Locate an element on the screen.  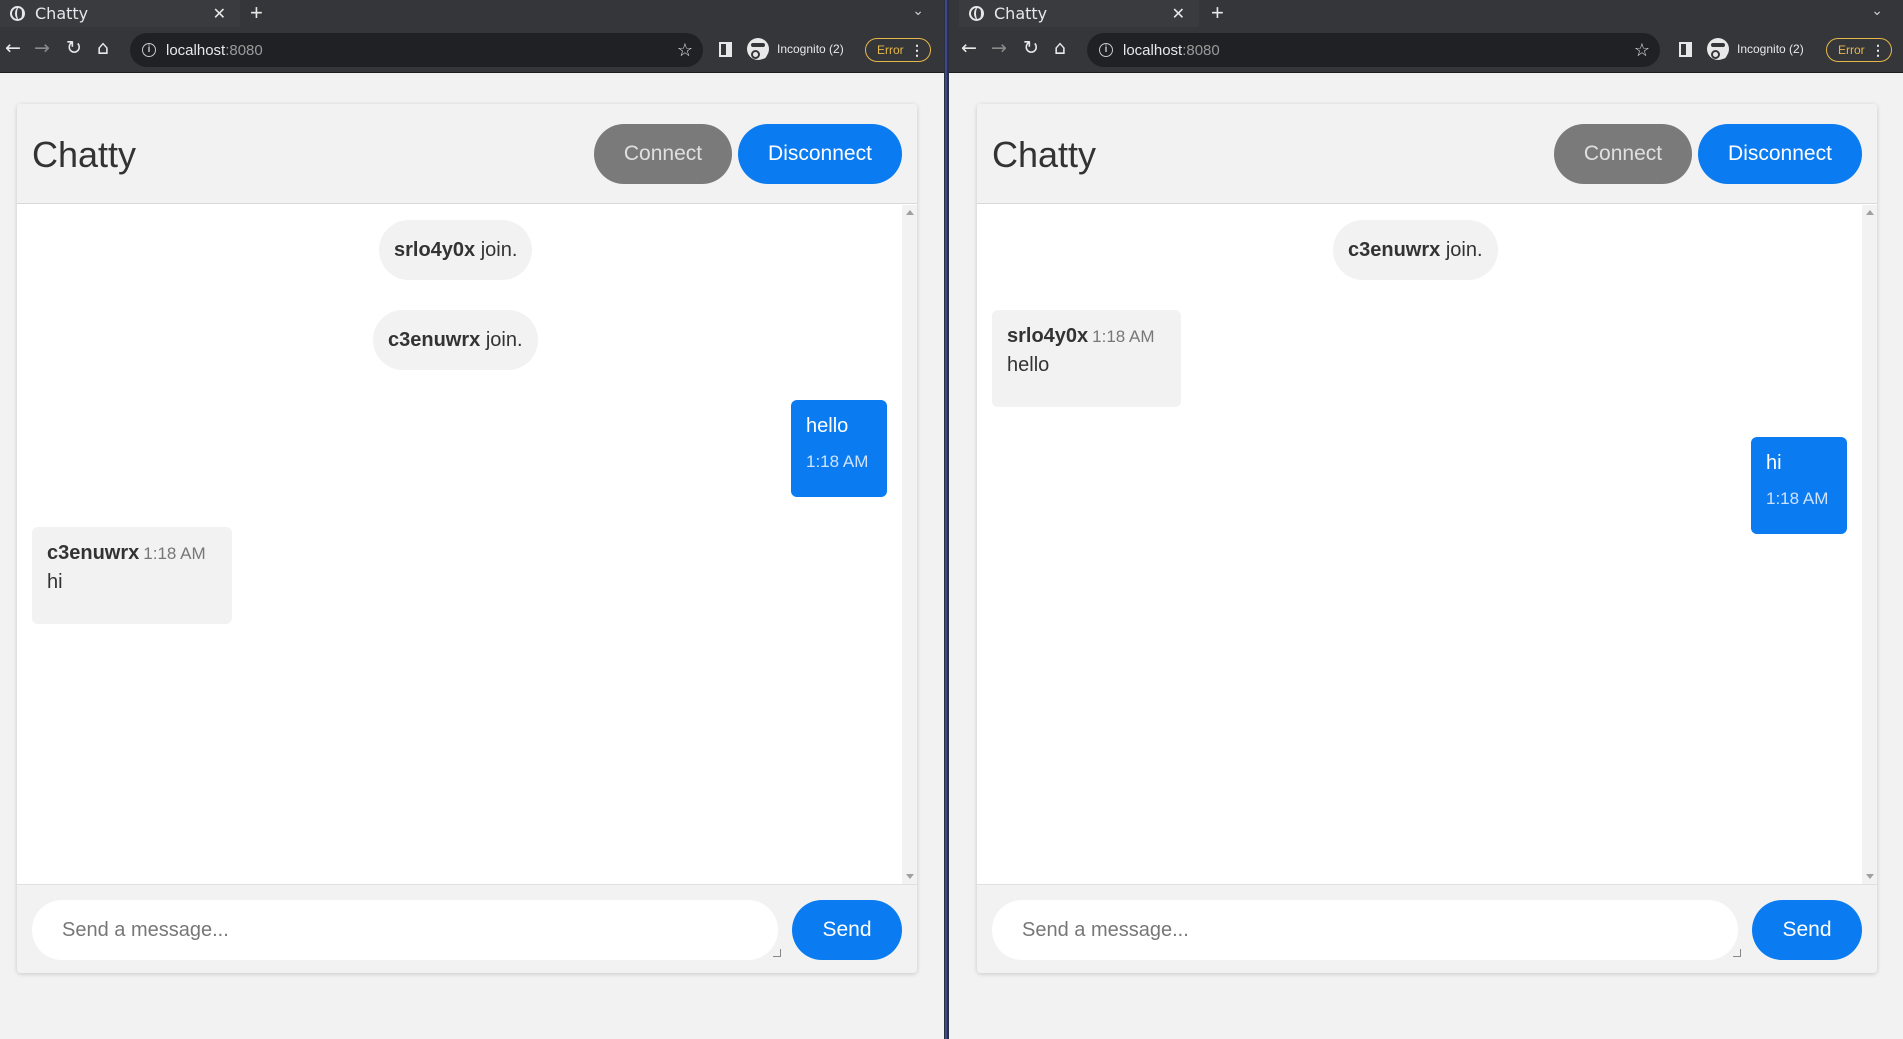
system-message-user: srlo4y0x is located at coordinates (435, 250).